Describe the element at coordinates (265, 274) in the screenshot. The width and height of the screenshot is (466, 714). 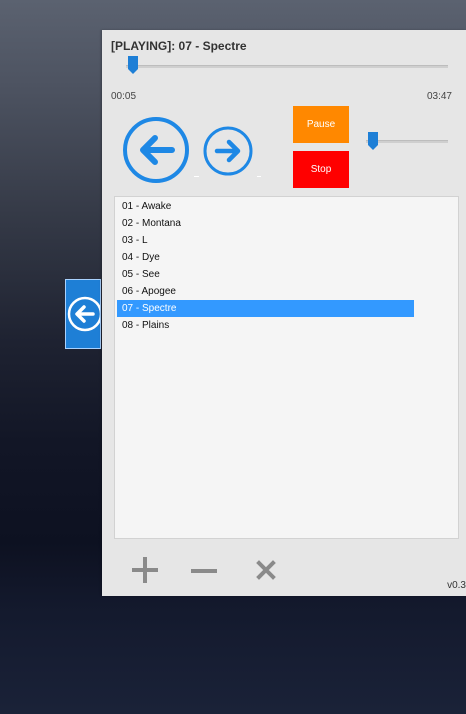
I see `playlist-item: 05 - See` at that location.